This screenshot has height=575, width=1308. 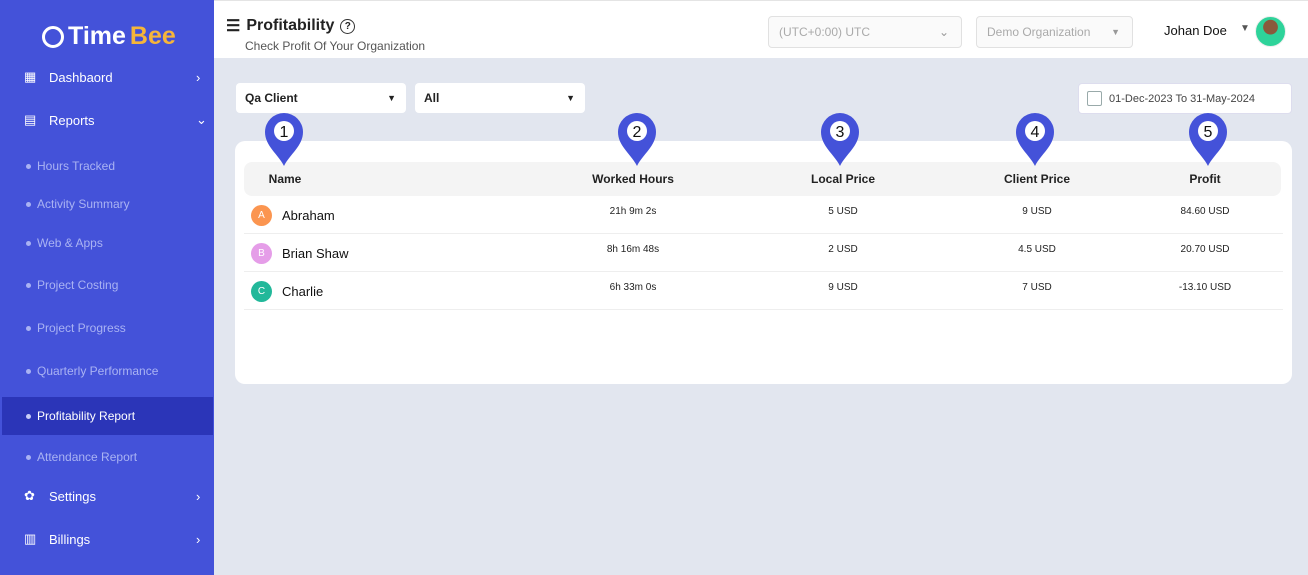 What do you see at coordinates (30, 538) in the screenshot?
I see `billing-icon: ▥` at bounding box center [30, 538].